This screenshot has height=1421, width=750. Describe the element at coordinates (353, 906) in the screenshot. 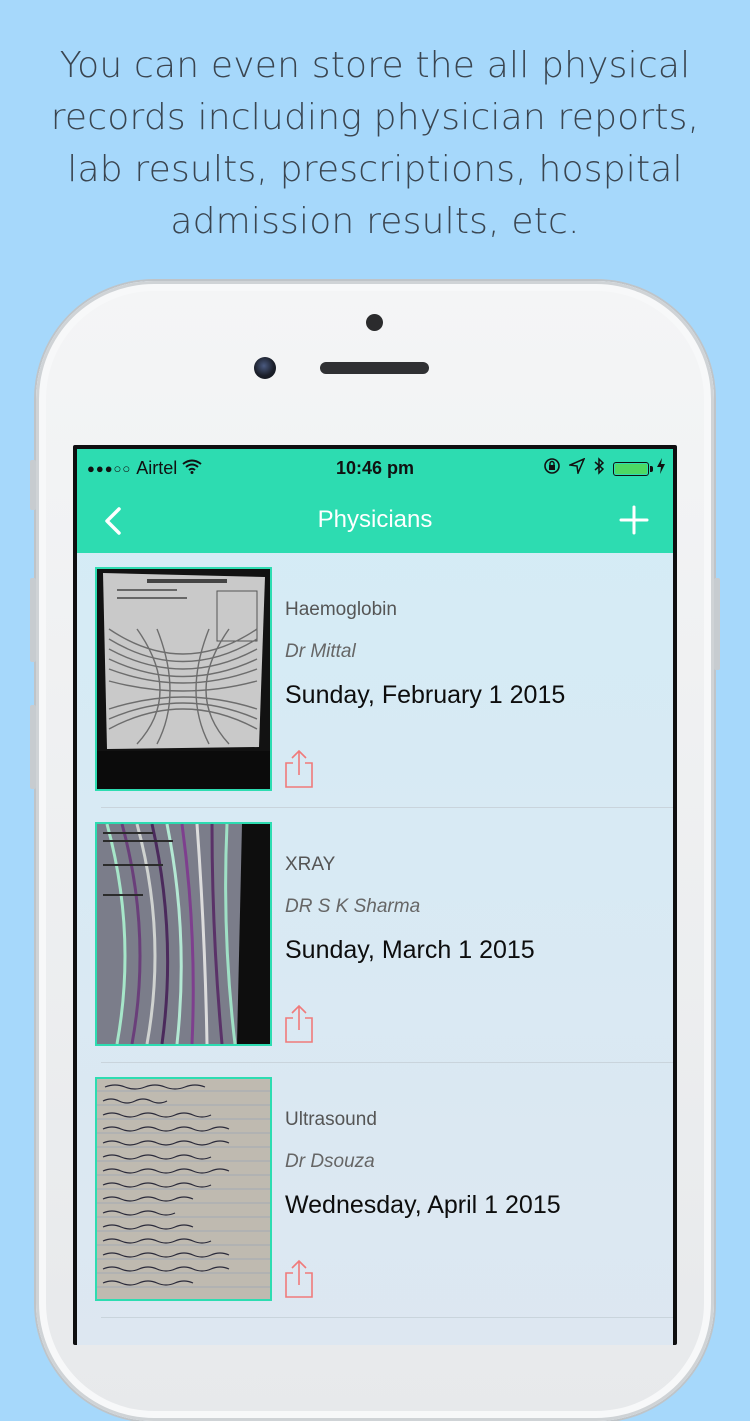

I see `record-doctor: DR S K Sharma` at that location.